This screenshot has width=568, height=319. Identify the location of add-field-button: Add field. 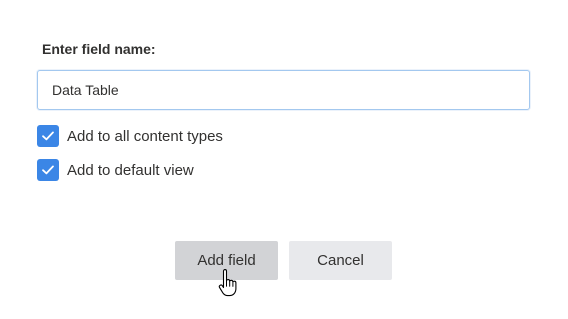
(226, 260).